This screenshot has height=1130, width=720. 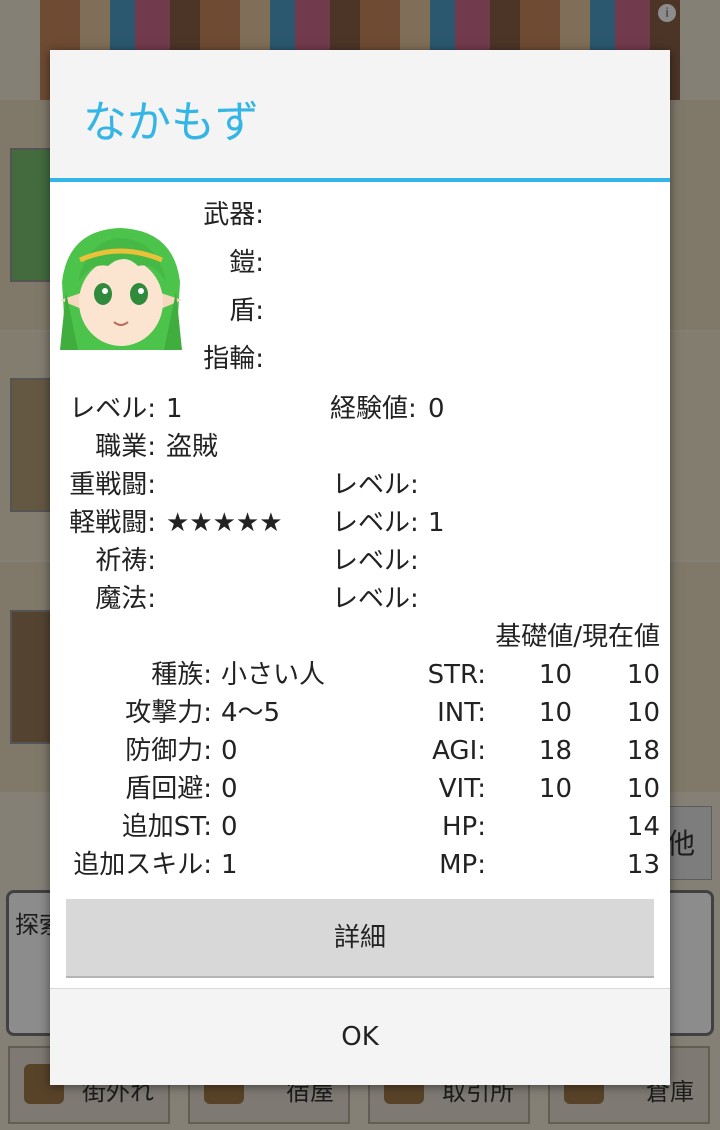 What do you see at coordinates (181, 675) in the screenshot?
I see `attribute-label: 種族:` at bounding box center [181, 675].